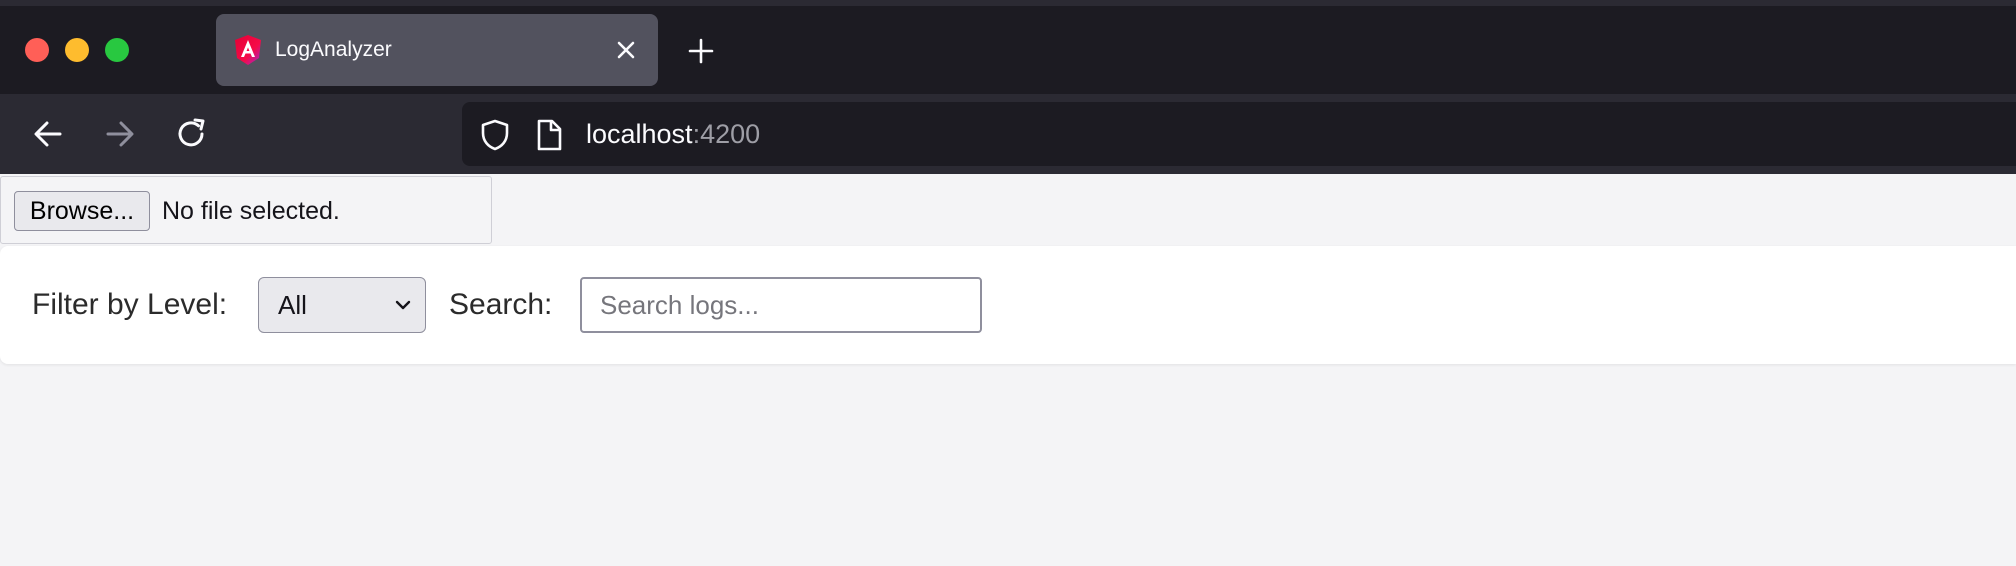 The width and height of the screenshot is (2016, 566). Describe the element at coordinates (120, 134) in the screenshot. I see `arrow-right-icon` at that location.